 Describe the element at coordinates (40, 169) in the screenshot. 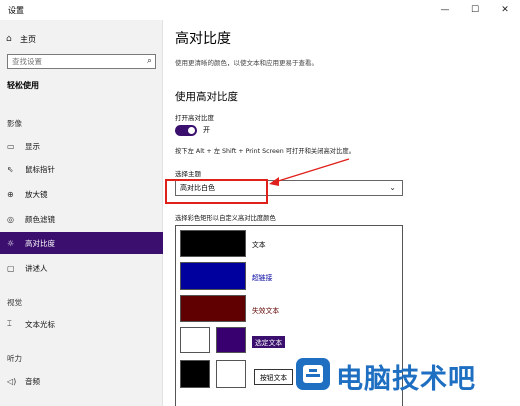

I see `sidebar-item-label: 鼠标指针` at that location.